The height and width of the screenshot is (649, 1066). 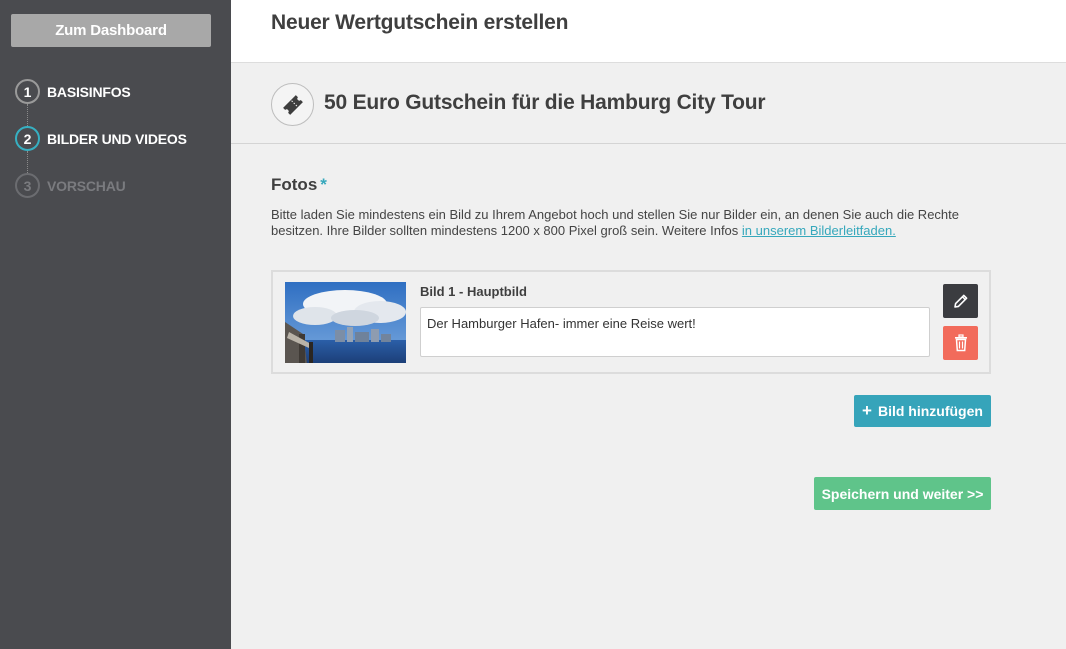 I want to click on step-basisinfos: 1 BASISINFOS, so click(x=73, y=91).